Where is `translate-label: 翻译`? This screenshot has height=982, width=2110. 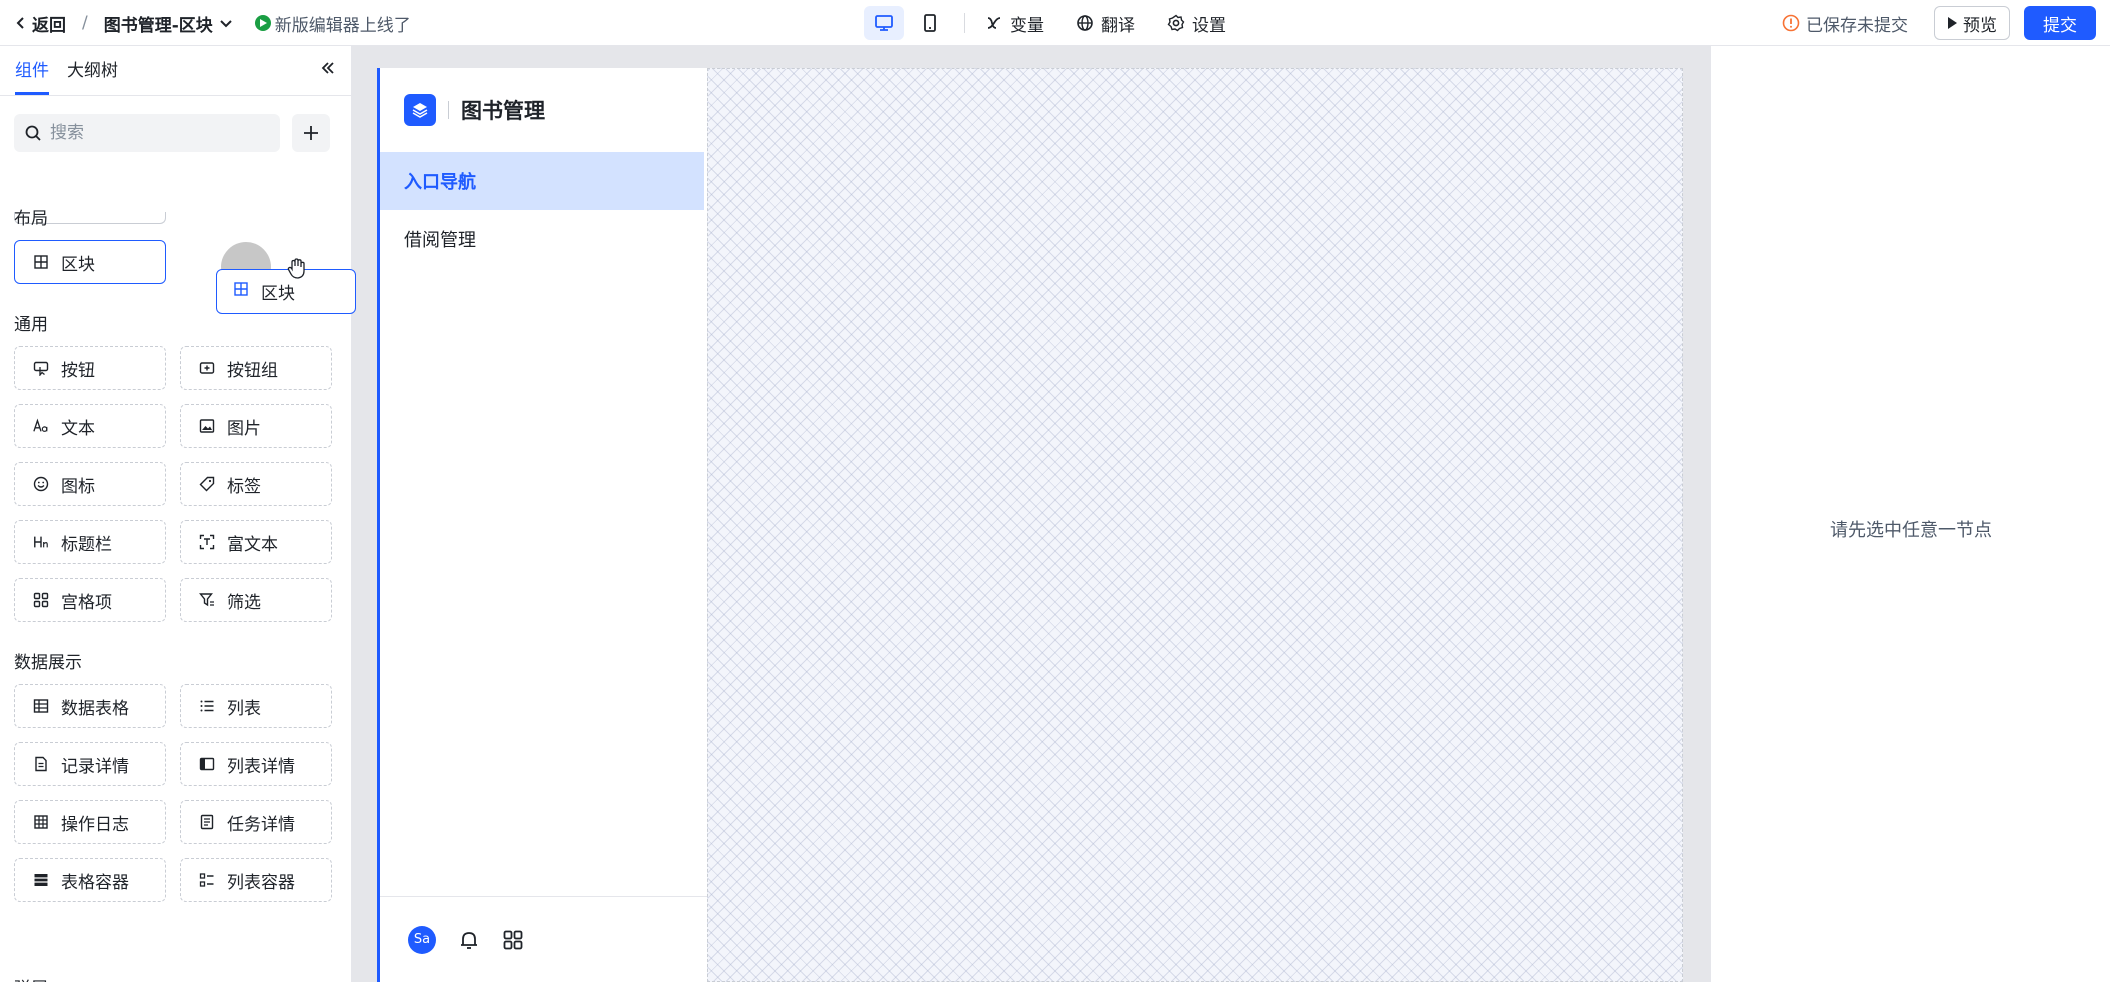
translate-label: 翻译 is located at coordinates (1118, 25).